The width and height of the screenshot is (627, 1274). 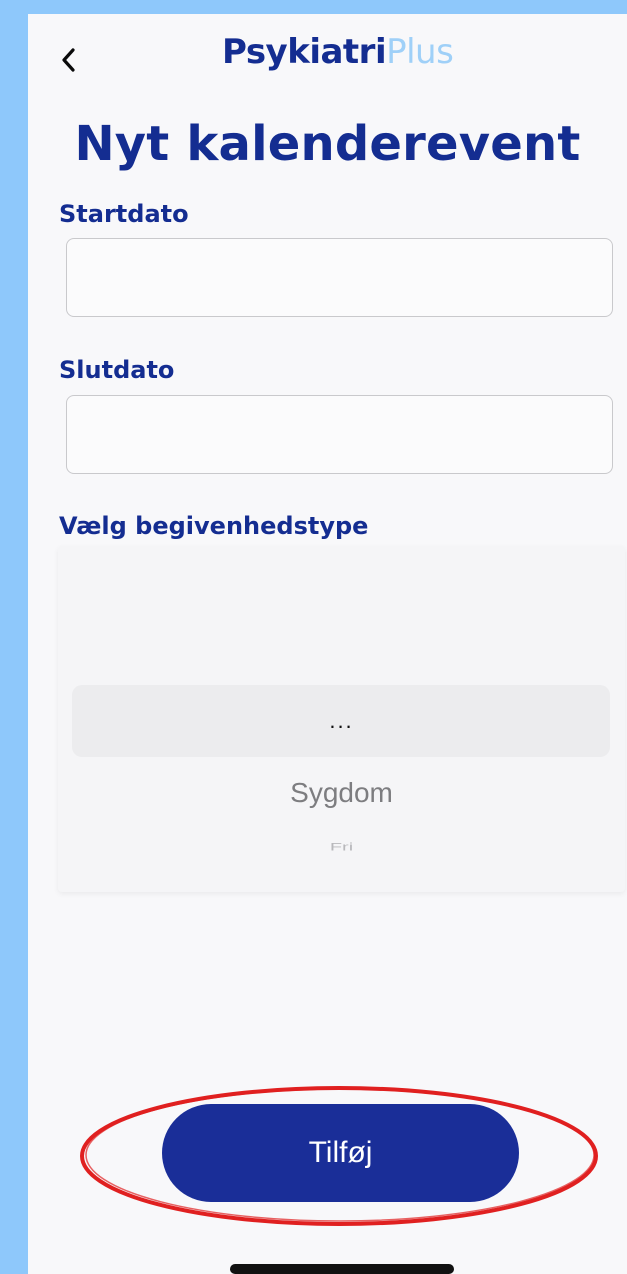 What do you see at coordinates (327, 144) in the screenshot?
I see `page-title: Nyt kalenderevent` at bounding box center [327, 144].